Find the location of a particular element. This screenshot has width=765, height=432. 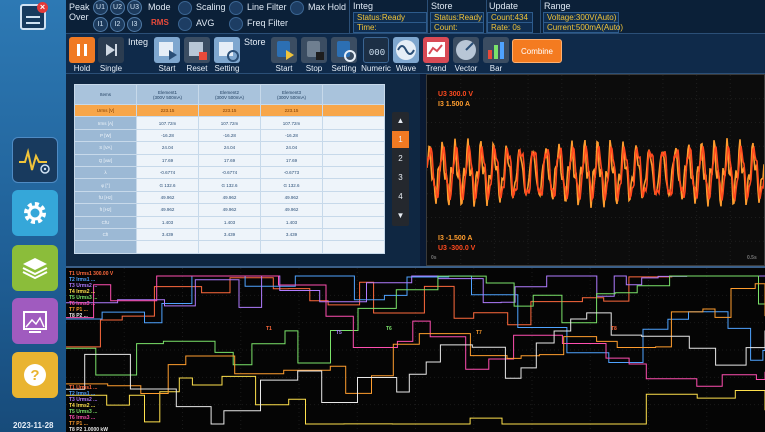

row-item: Irms [A] is located at coordinates (105, 123).